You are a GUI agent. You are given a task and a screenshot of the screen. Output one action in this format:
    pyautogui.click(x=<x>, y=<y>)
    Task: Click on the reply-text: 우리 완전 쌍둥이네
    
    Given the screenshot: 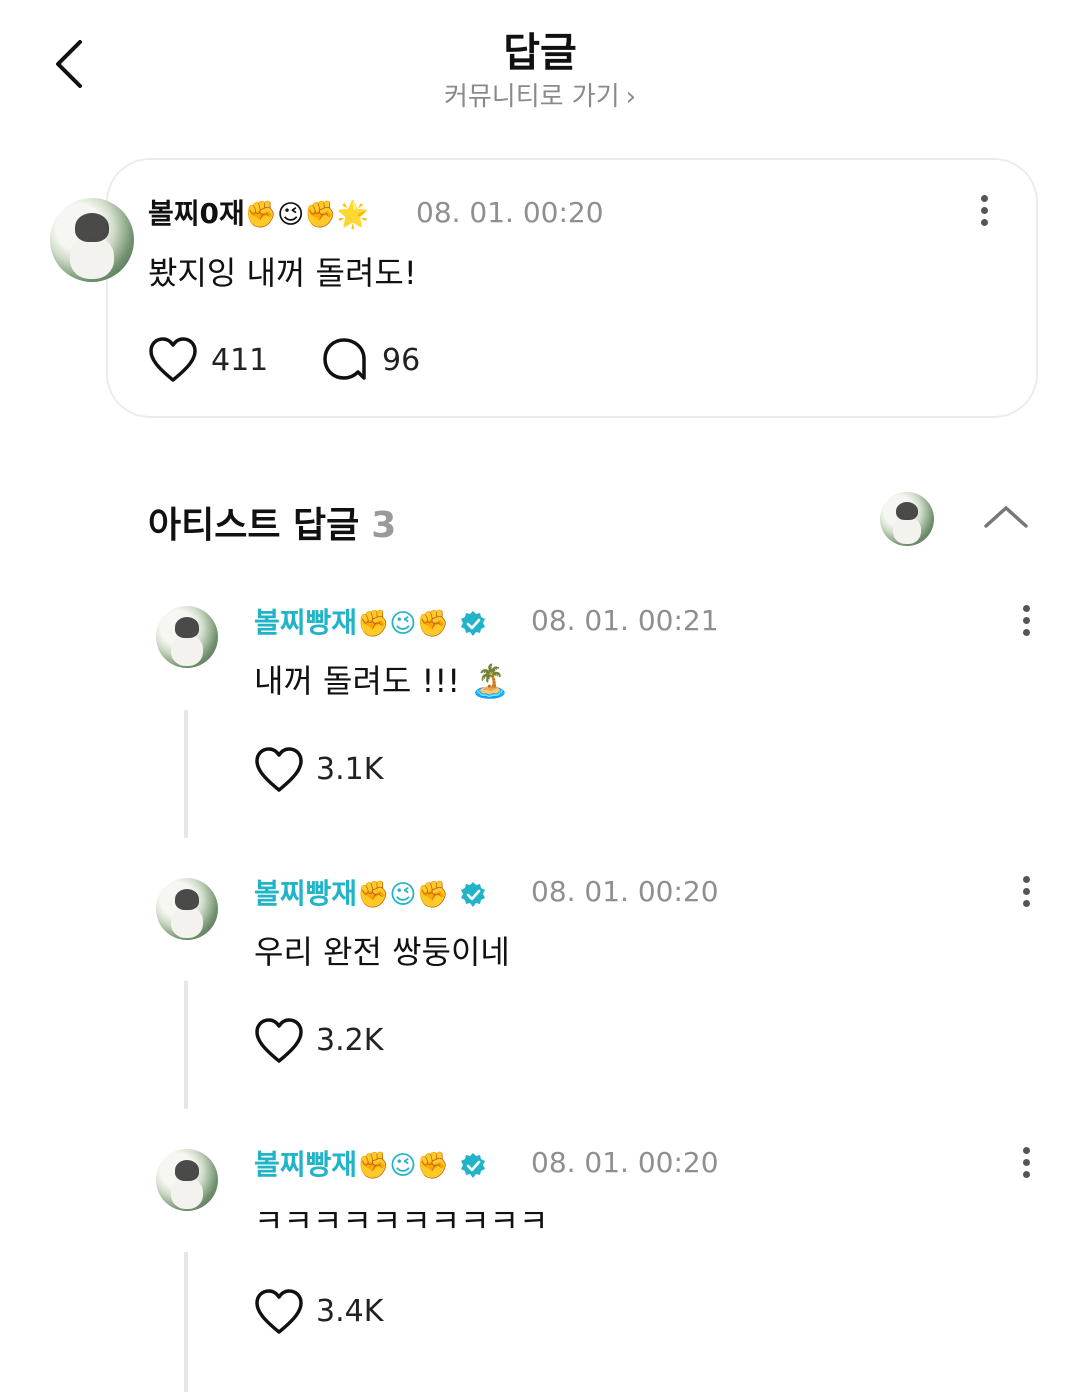 What is the action you would take?
    pyautogui.click(x=382, y=952)
    